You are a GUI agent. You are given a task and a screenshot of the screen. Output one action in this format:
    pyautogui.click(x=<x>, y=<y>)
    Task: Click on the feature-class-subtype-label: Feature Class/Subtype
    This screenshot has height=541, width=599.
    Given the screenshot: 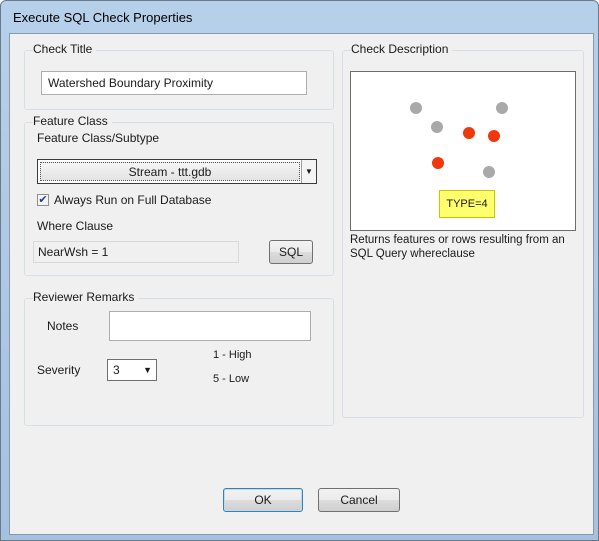 What is the action you would take?
    pyautogui.click(x=98, y=138)
    